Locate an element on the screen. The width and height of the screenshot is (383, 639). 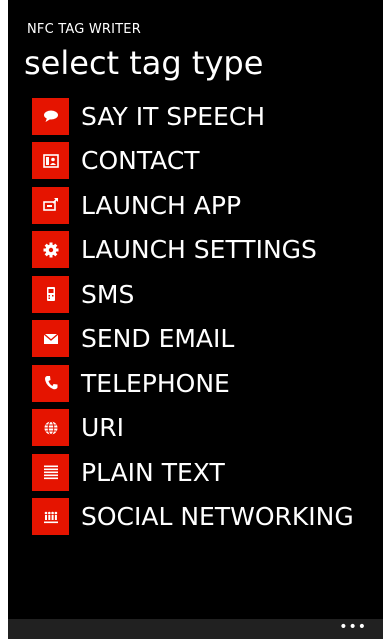
tag-label: URI is located at coordinates (103, 428).